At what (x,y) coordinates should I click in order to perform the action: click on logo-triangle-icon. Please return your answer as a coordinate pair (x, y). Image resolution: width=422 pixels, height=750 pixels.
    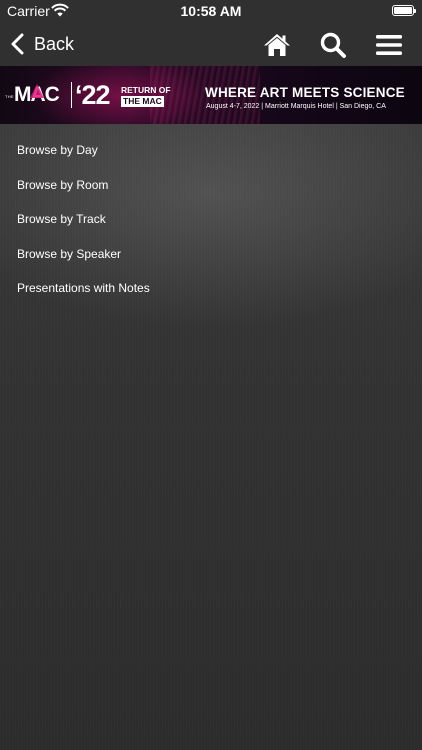
    Looking at the image, I should click on (37, 91).